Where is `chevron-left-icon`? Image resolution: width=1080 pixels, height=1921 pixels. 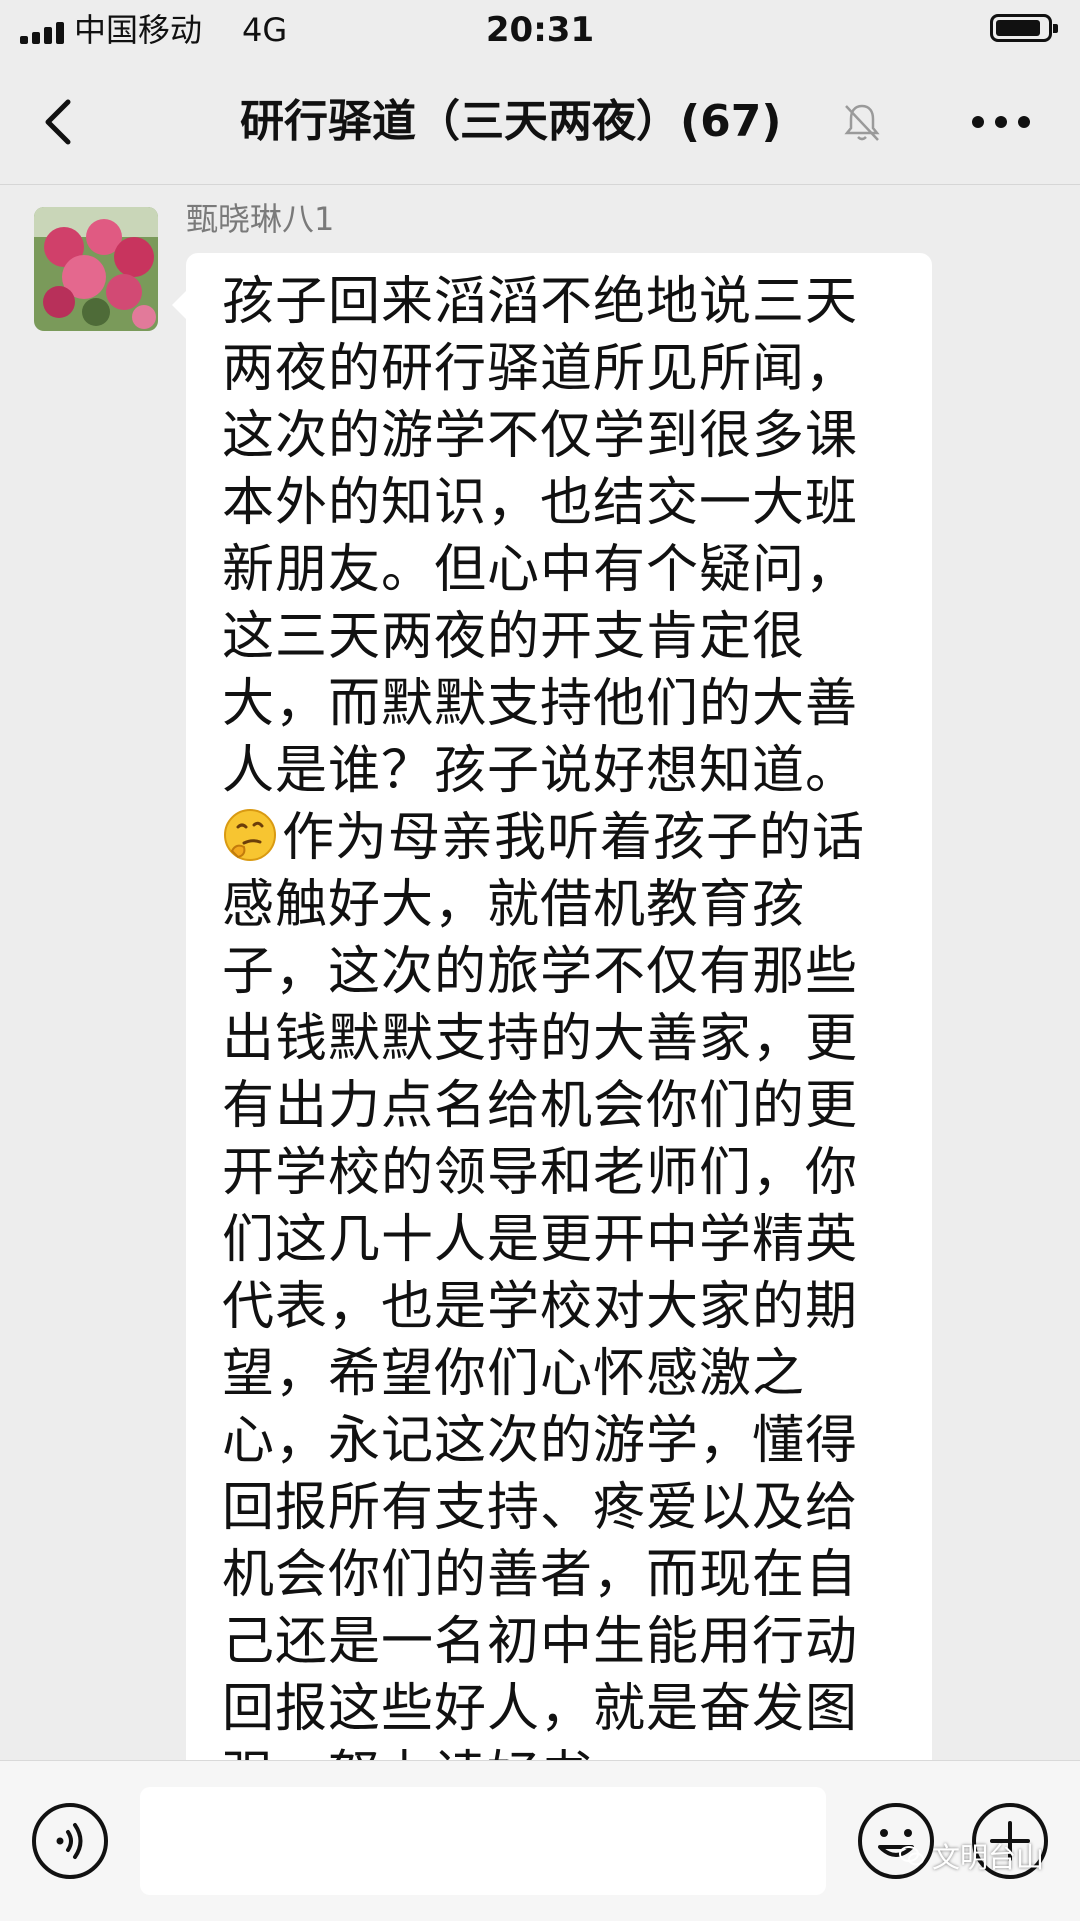 chevron-left-icon is located at coordinates (58, 122).